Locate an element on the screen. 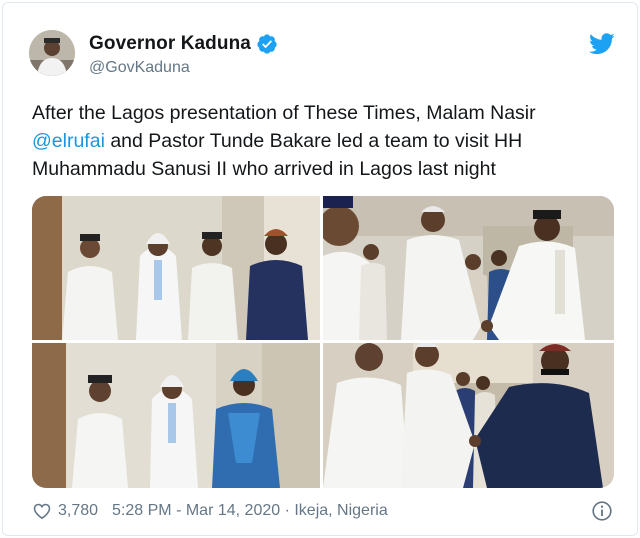  twitter-bird-icon is located at coordinates (602, 44).